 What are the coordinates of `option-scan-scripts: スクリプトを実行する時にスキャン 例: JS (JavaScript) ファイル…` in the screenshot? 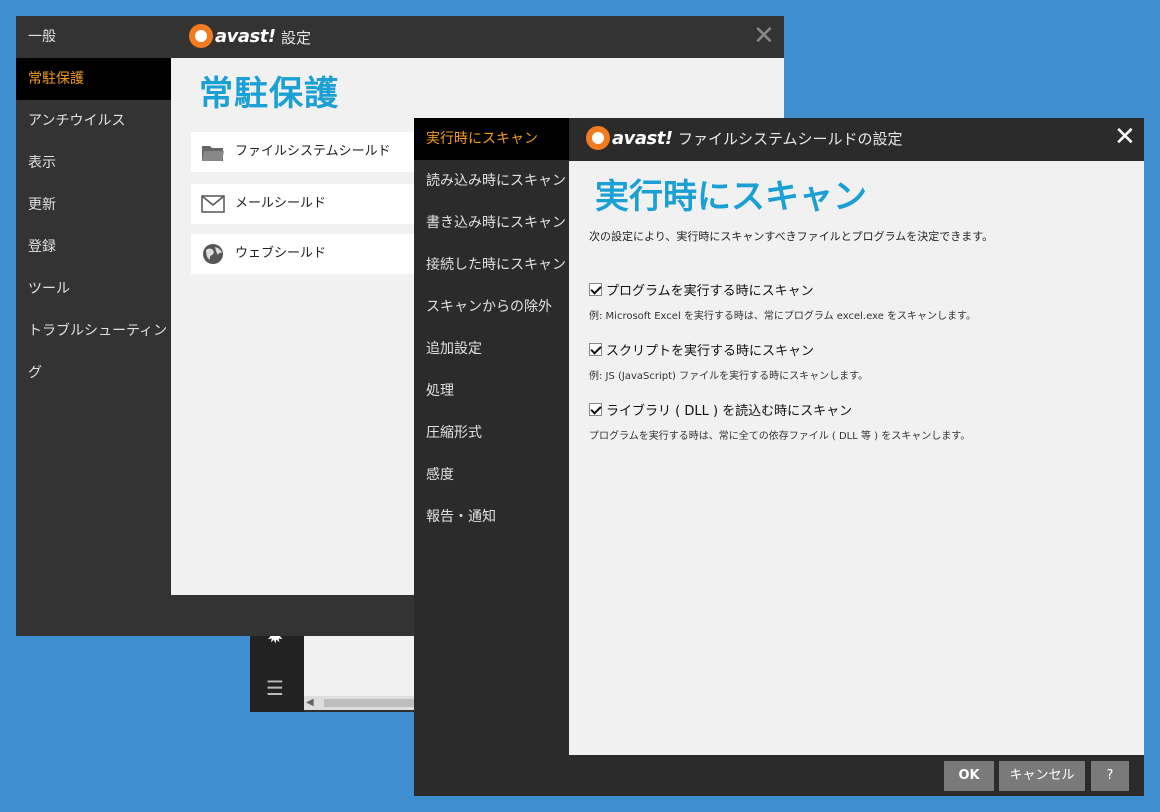 It's located at (728, 361).